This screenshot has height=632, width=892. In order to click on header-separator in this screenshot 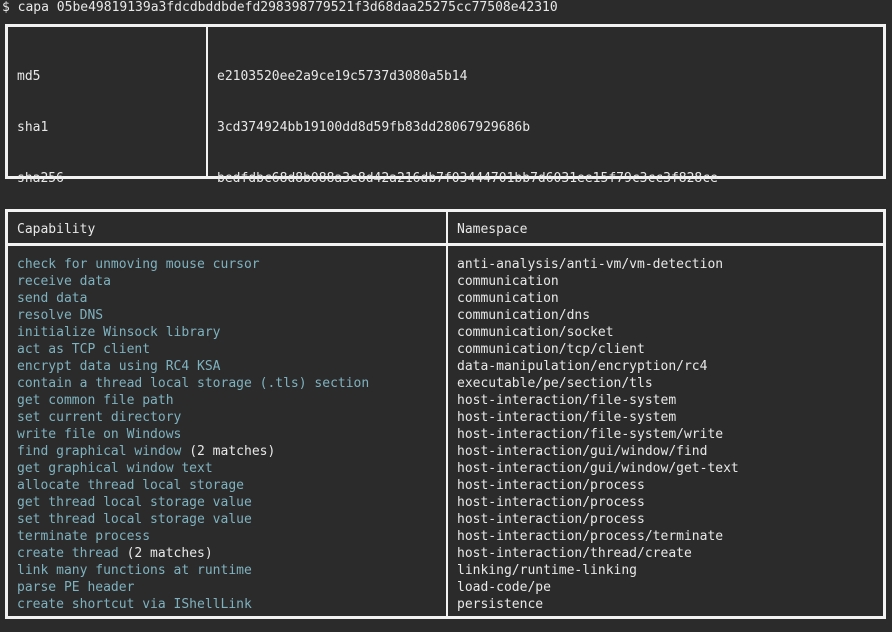, I will do `click(445, 244)`.